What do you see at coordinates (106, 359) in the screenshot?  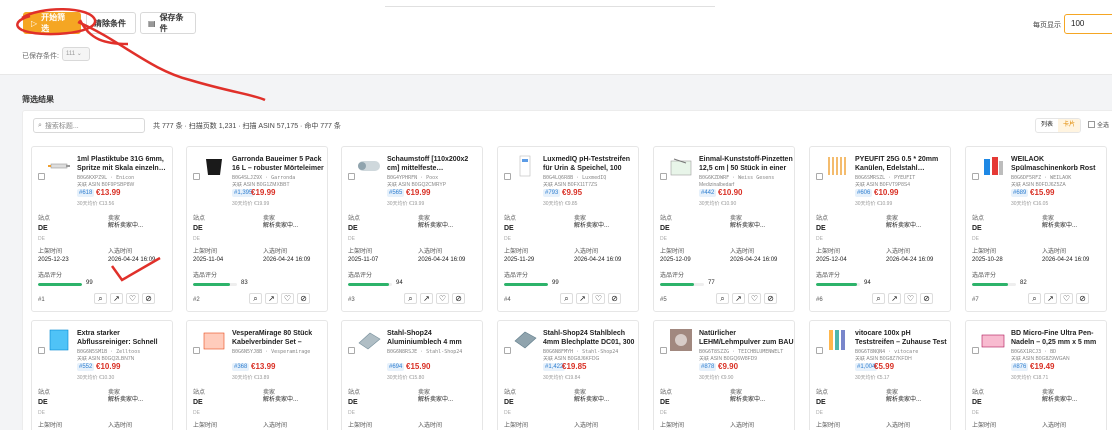 I see `product-asin: 关联 ASIN B0GQ2LBN7N` at bounding box center [106, 359].